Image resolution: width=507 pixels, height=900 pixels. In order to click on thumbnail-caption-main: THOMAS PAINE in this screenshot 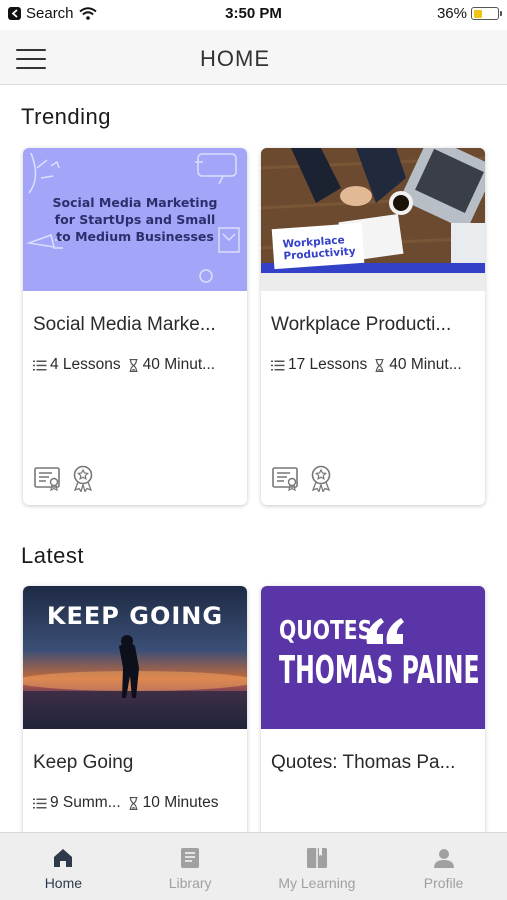, I will do `click(379, 670)`.